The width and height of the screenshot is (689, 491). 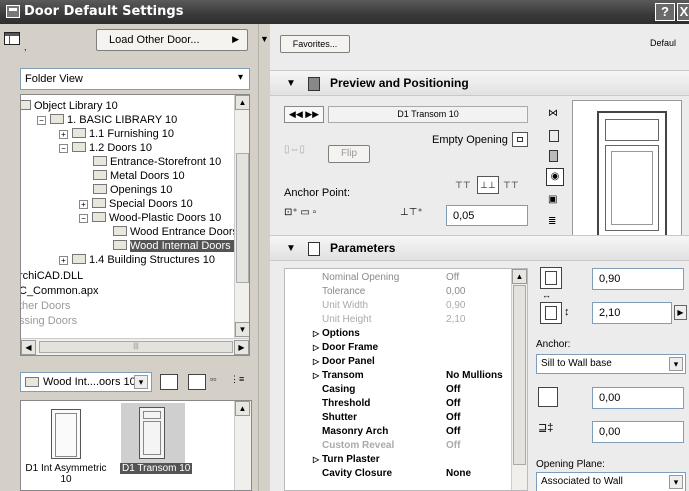 What do you see at coordinates (169, 382) in the screenshot?
I see `folder-up-icon` at bounding box center [169, 382].